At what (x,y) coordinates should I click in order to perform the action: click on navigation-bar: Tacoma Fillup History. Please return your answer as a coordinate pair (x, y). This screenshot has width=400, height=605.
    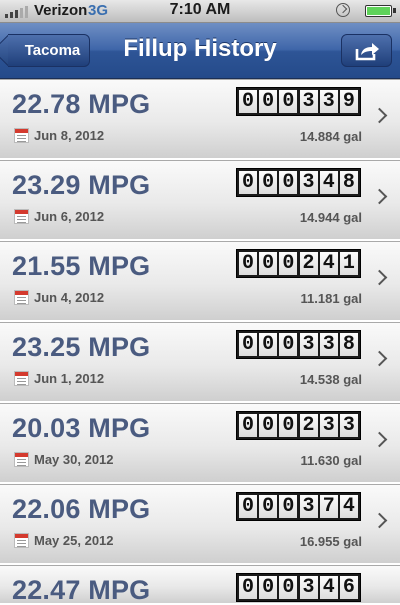
    Looking at the image, I should click on (200, 51).